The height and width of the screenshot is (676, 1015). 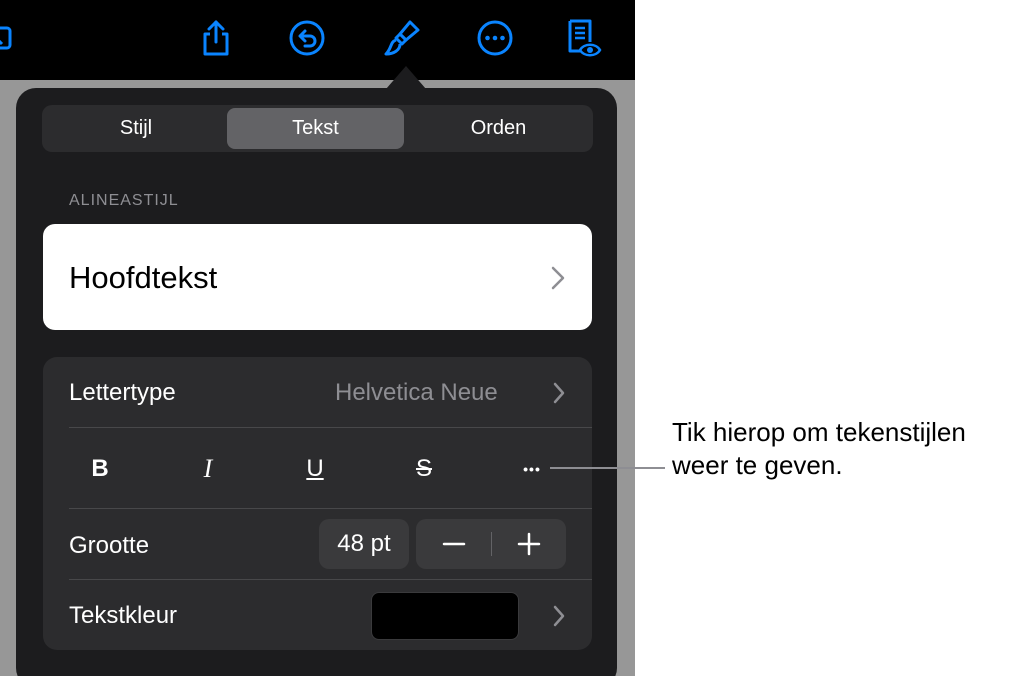 What do you see at coordinates (582, 38) in the screenshot?
I see `document-view-icon` at bounding box center [582, 38].